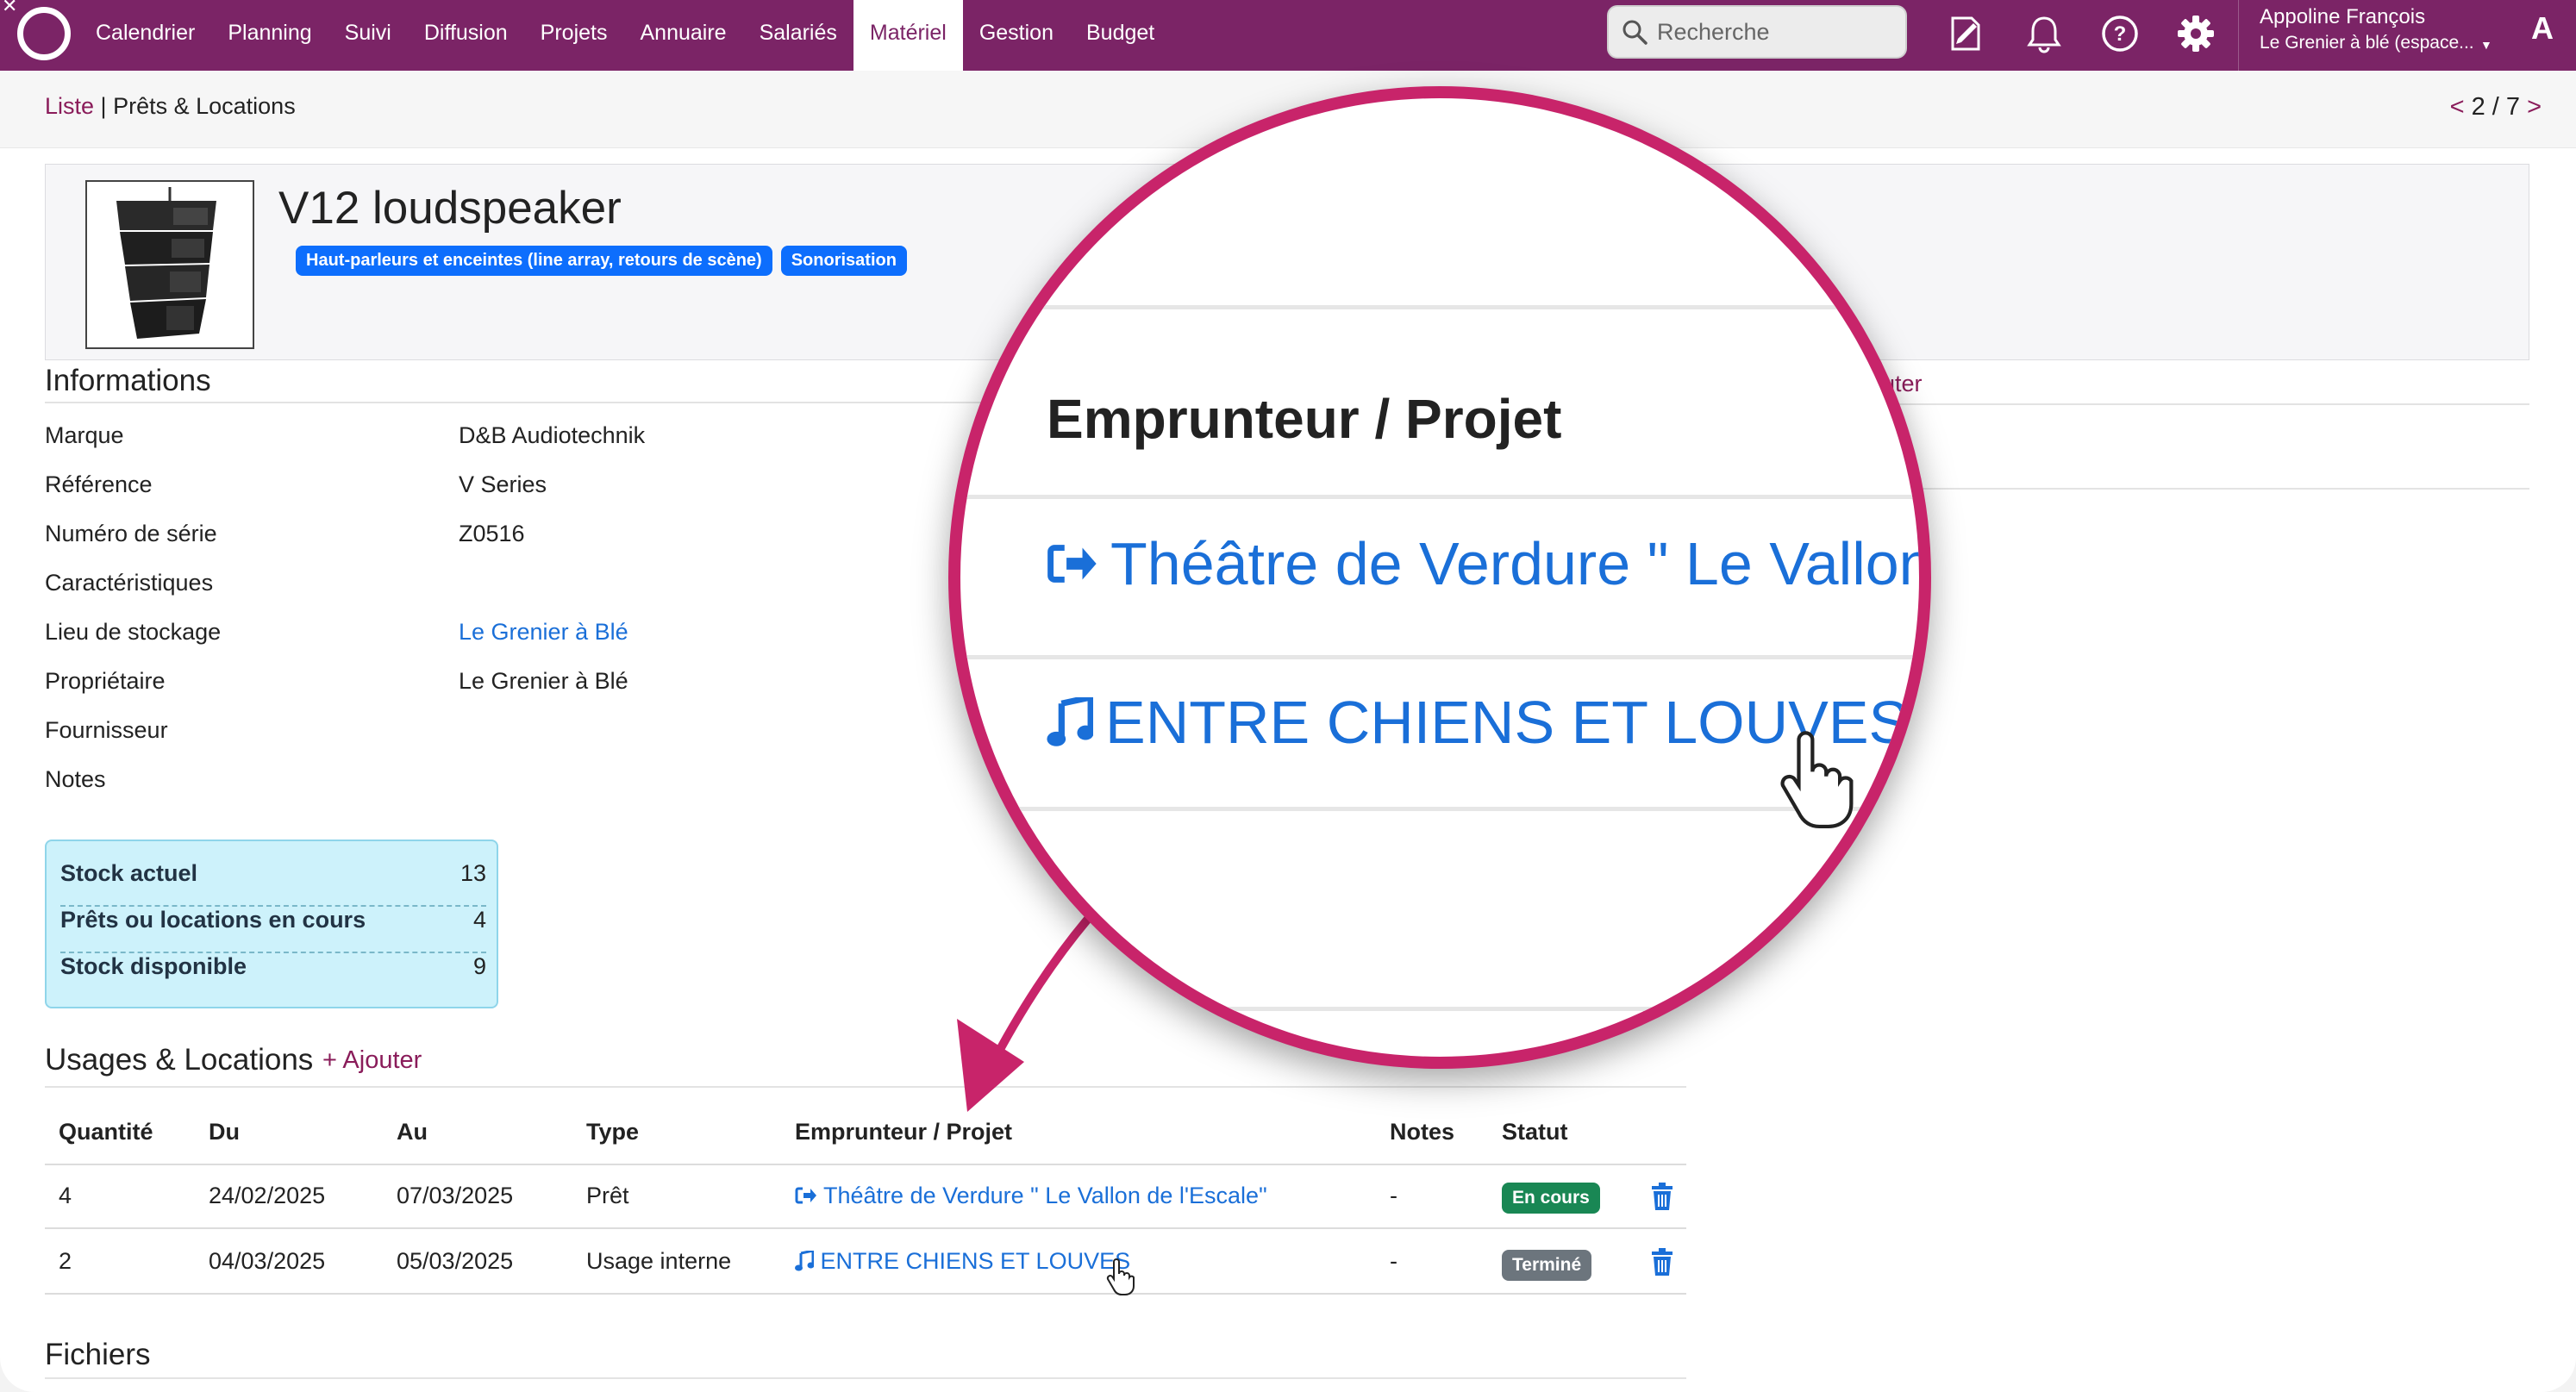  What do you see at coordinates (1070, 721) in the screenshot?
I see `music-note-icon` at bounding box center [1070, 721].